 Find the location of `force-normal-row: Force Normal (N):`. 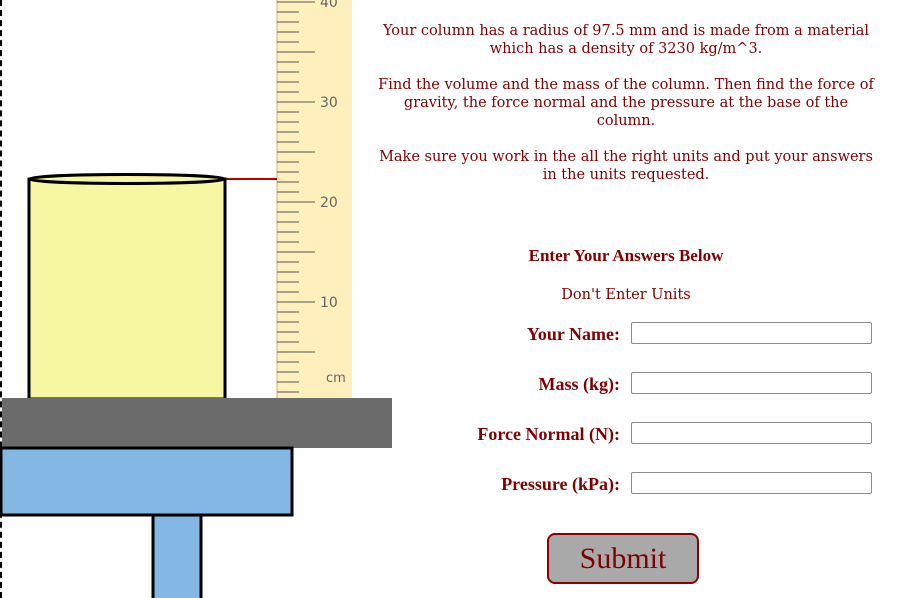

force-normal-row: Force Normal (N): is located at coordinates (650, 435).